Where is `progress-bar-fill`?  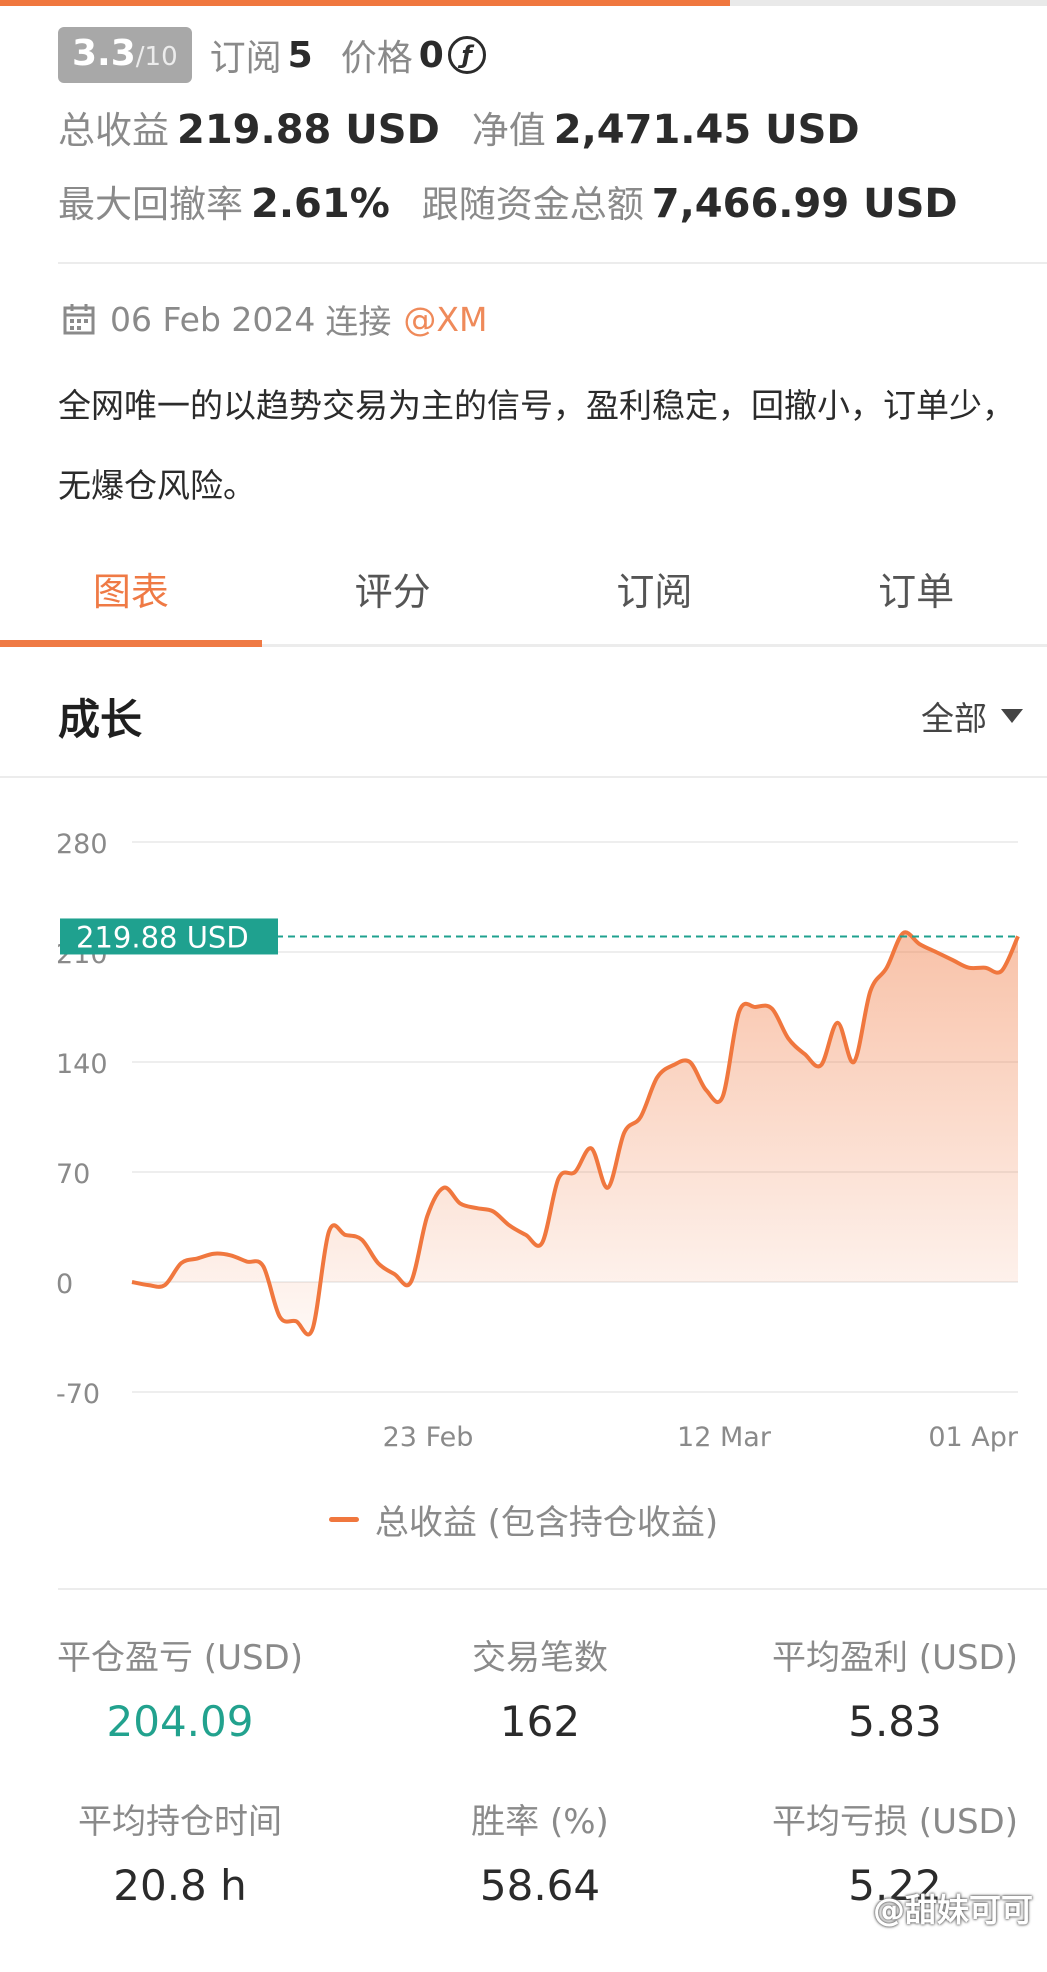
progress-bar-fill is located at coordinates (365, 3).